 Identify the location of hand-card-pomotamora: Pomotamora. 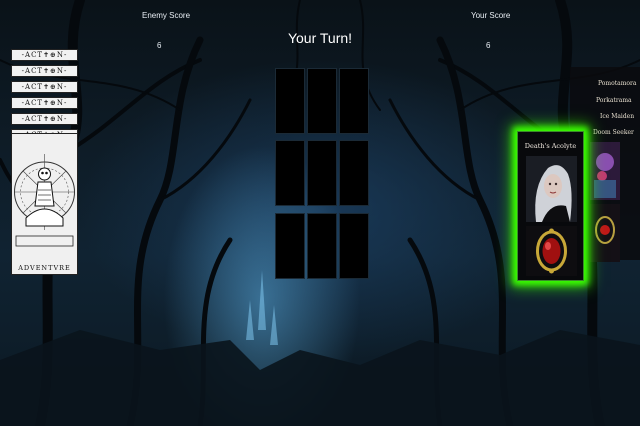
(617, 83).